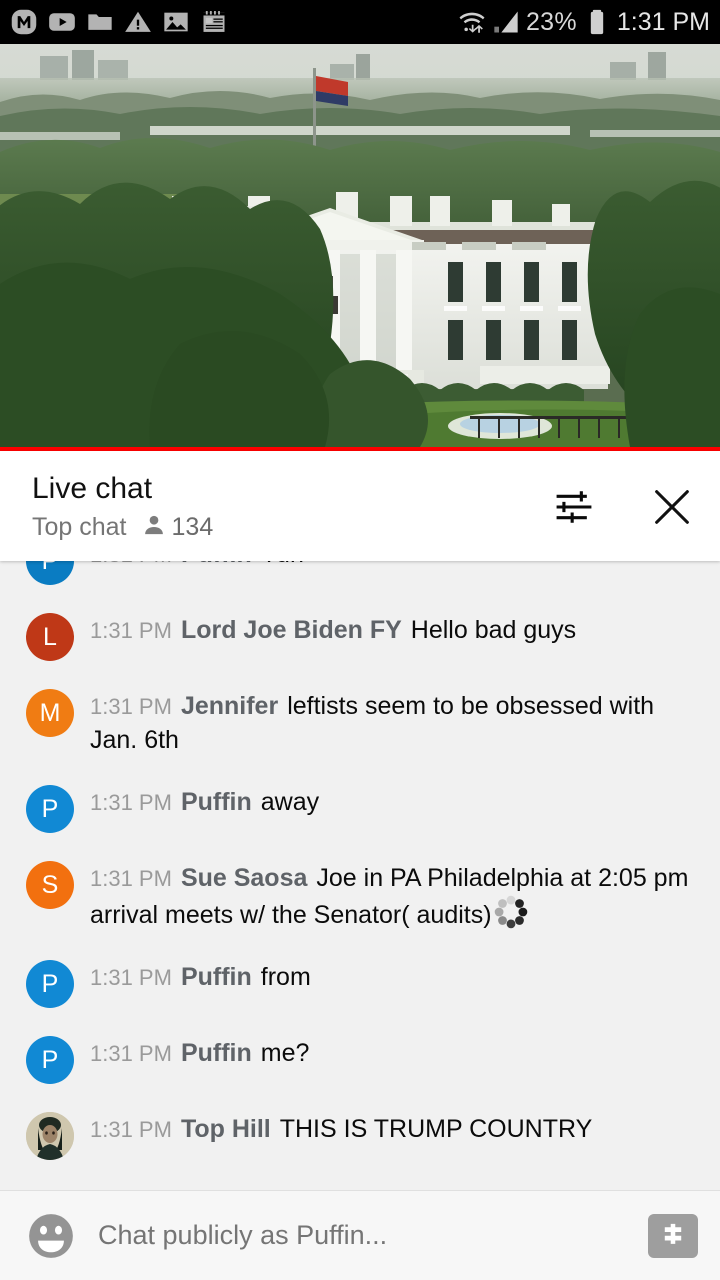  Describe the element at coordinates (291, 630) in the screenshot. I see `message-author: Lord Joe Biden FY` at that location.